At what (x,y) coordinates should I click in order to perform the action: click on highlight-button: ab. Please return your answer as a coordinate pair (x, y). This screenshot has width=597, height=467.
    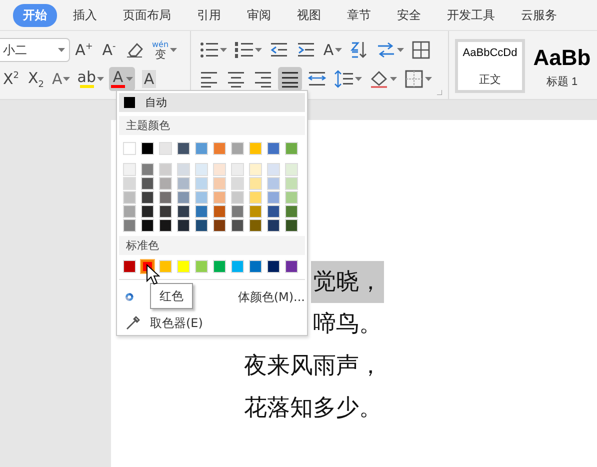
    Looking at the image, I should click on (90, 79).